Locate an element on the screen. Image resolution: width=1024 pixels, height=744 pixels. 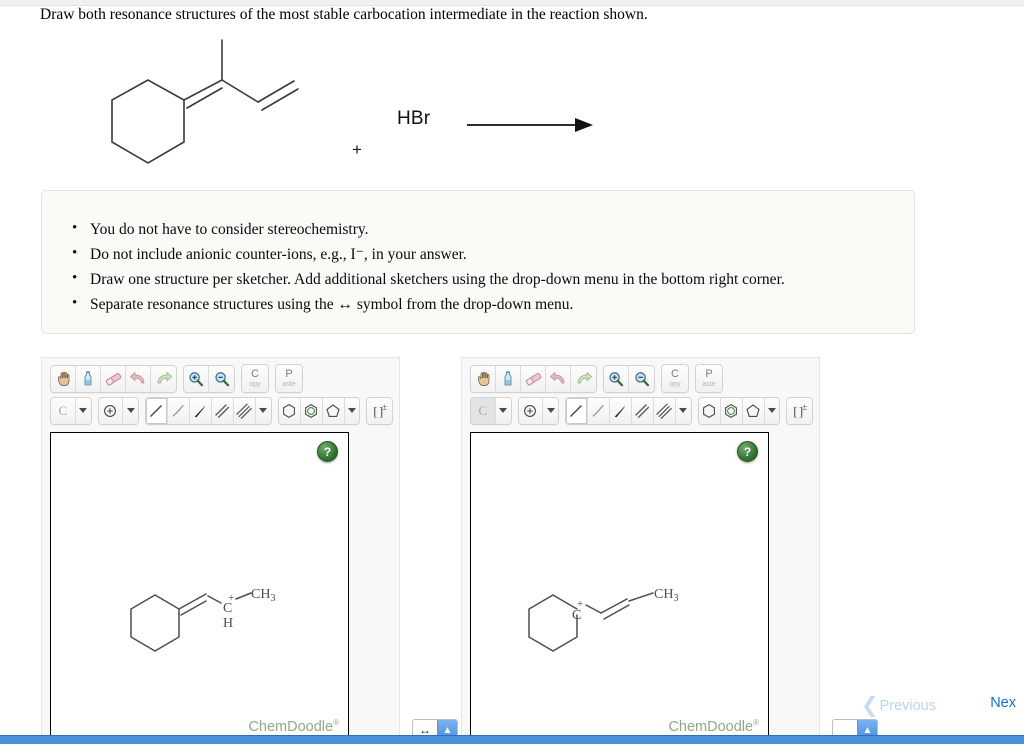
plus-sign: + is located at coordinates (357, 149).